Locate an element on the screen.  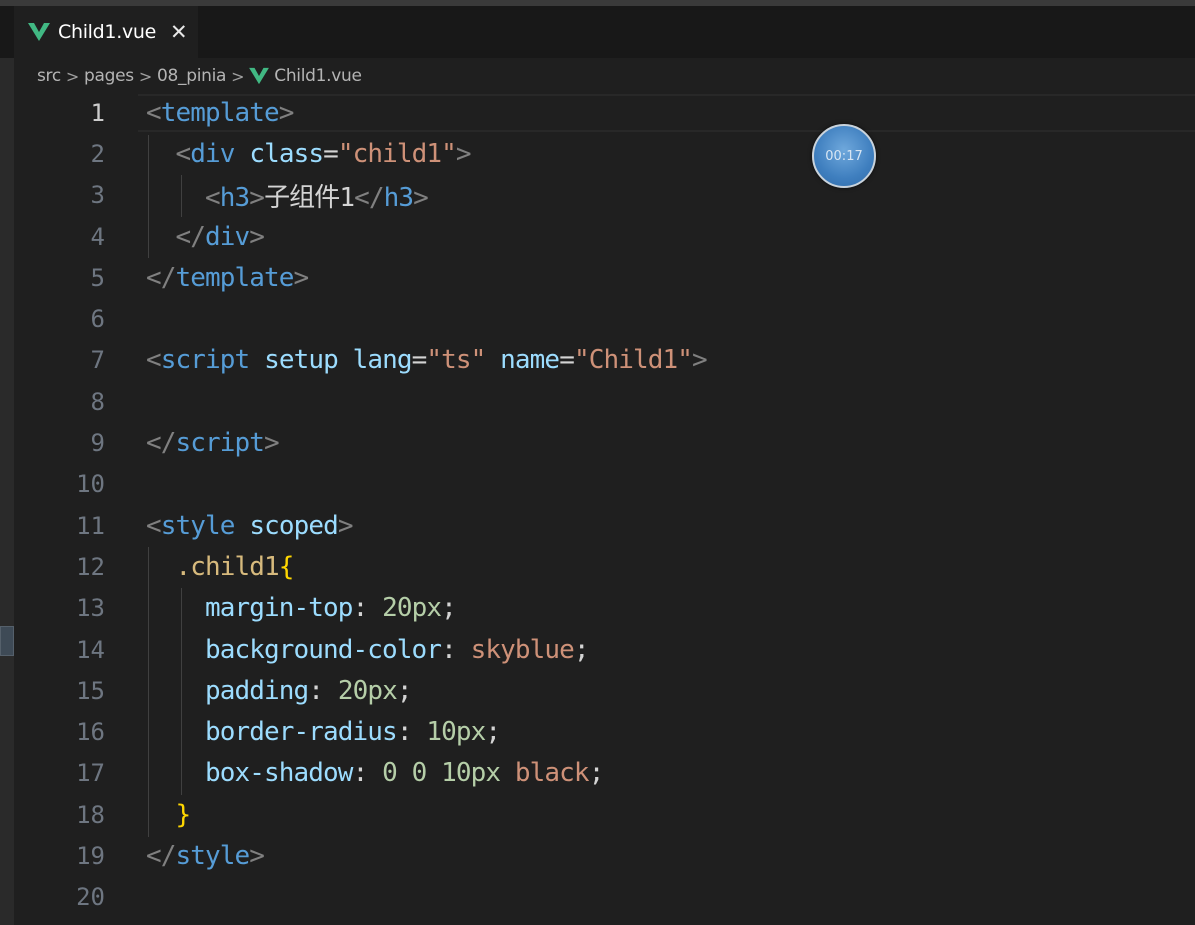
line-number: 3 is located at coordinates (97, 195).